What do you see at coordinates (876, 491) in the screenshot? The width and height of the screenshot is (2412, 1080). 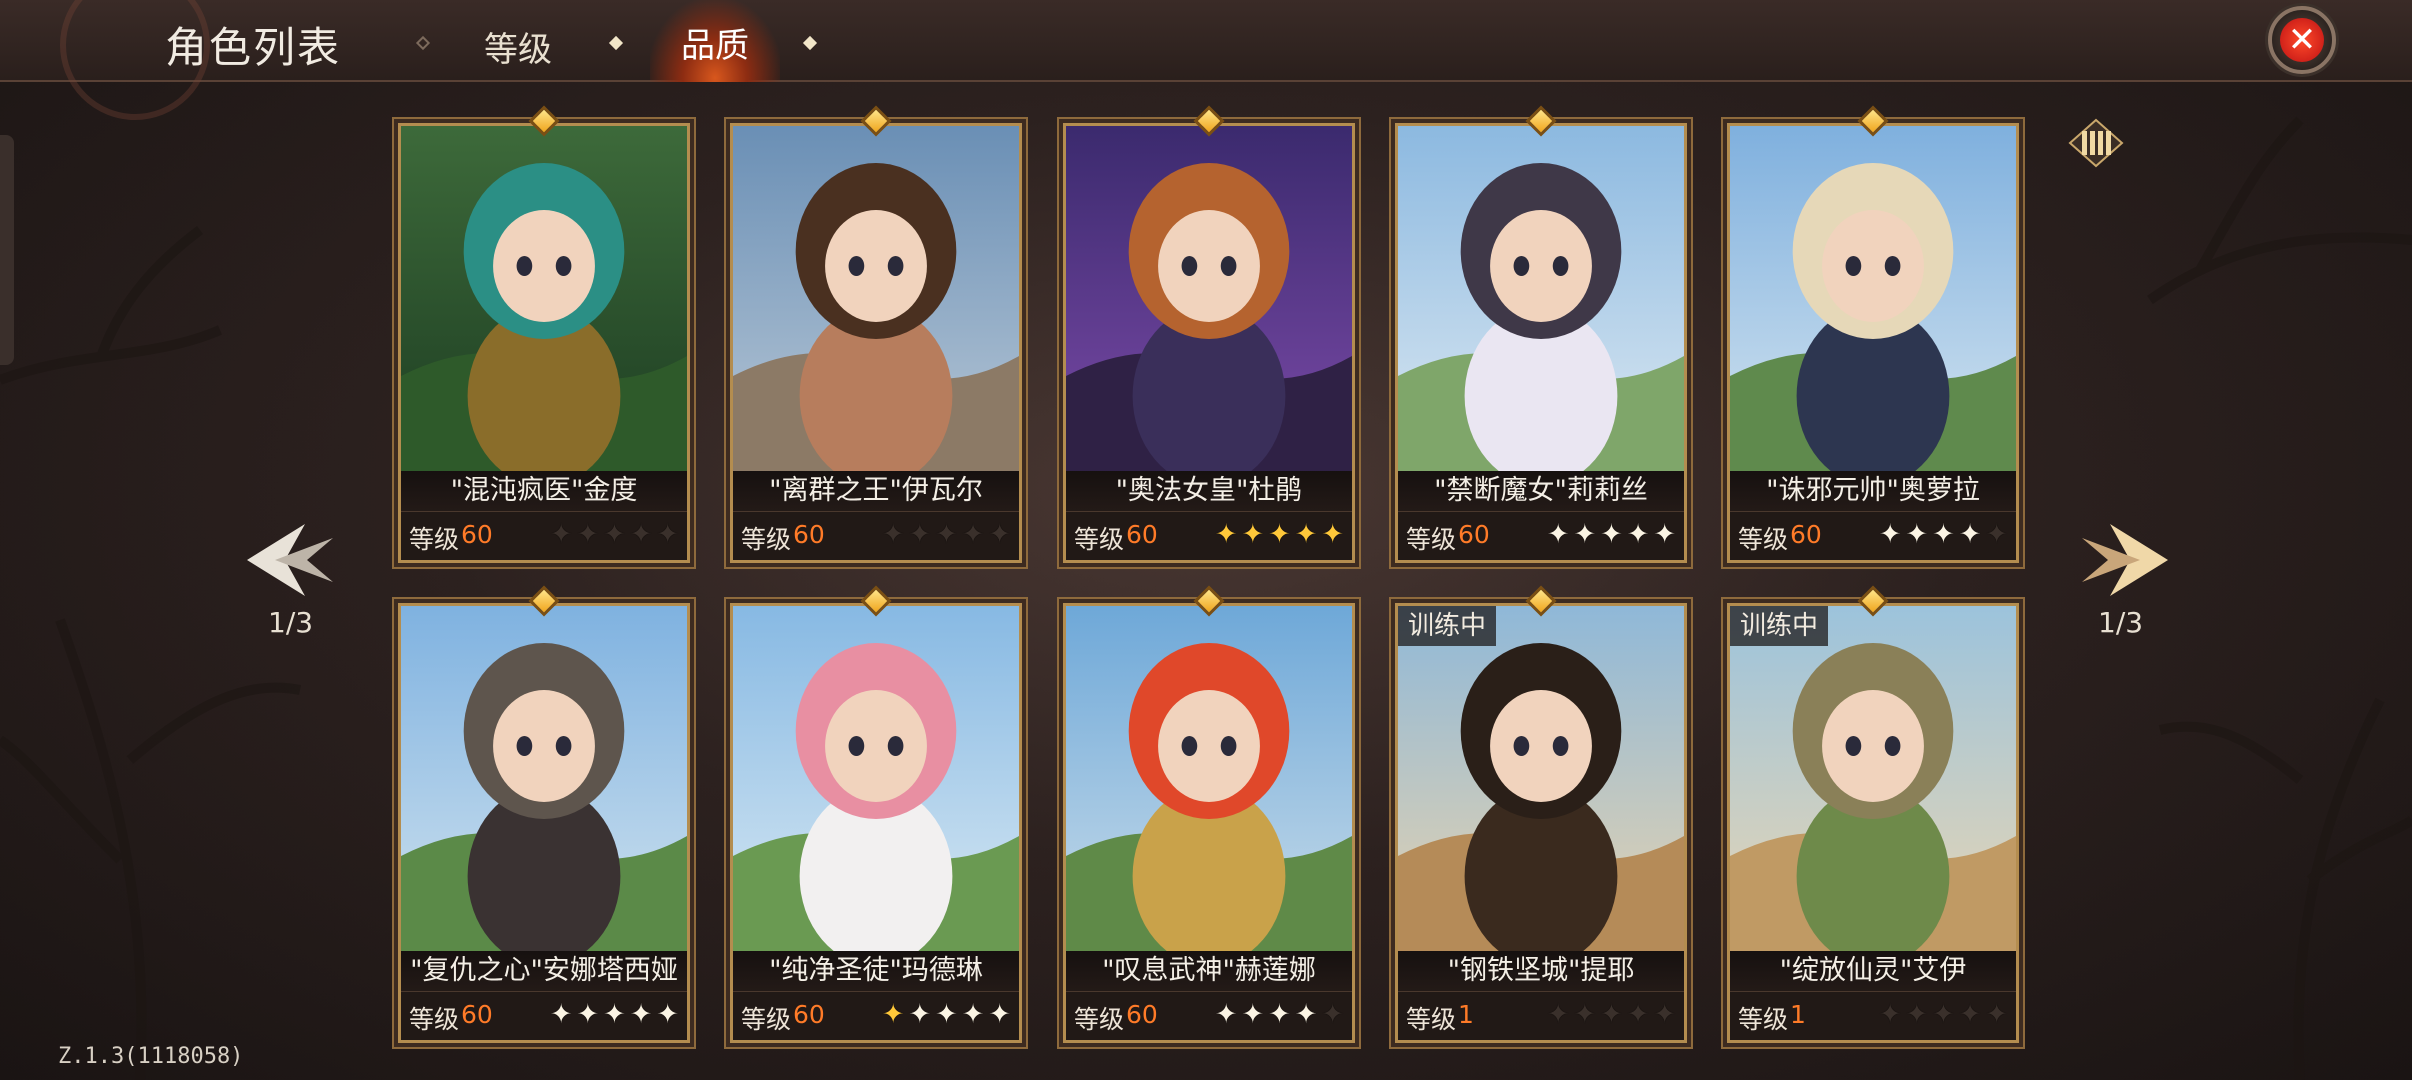 I see `character-name: "离群之王"伊瓦尔` at bounding box center [876, 491].